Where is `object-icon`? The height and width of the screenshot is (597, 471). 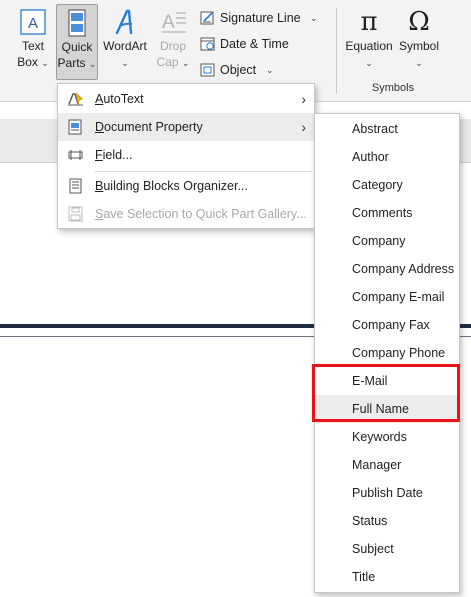
object-icon is located at coordinates (207, 70).